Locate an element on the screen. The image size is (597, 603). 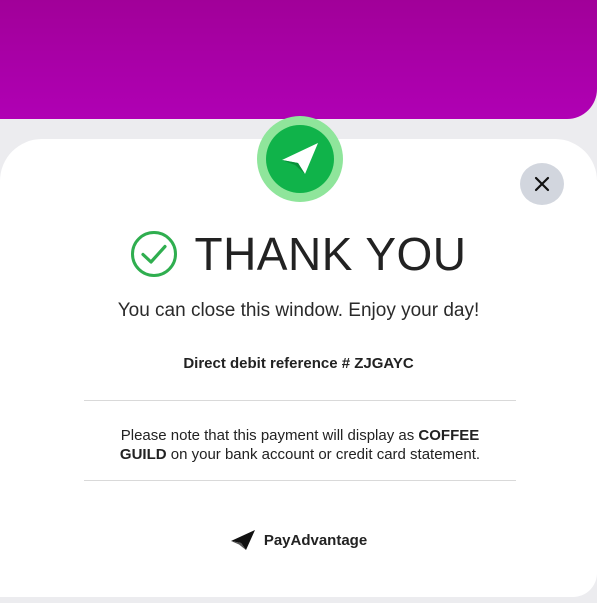
close-button is located at coordinates (542, 184).